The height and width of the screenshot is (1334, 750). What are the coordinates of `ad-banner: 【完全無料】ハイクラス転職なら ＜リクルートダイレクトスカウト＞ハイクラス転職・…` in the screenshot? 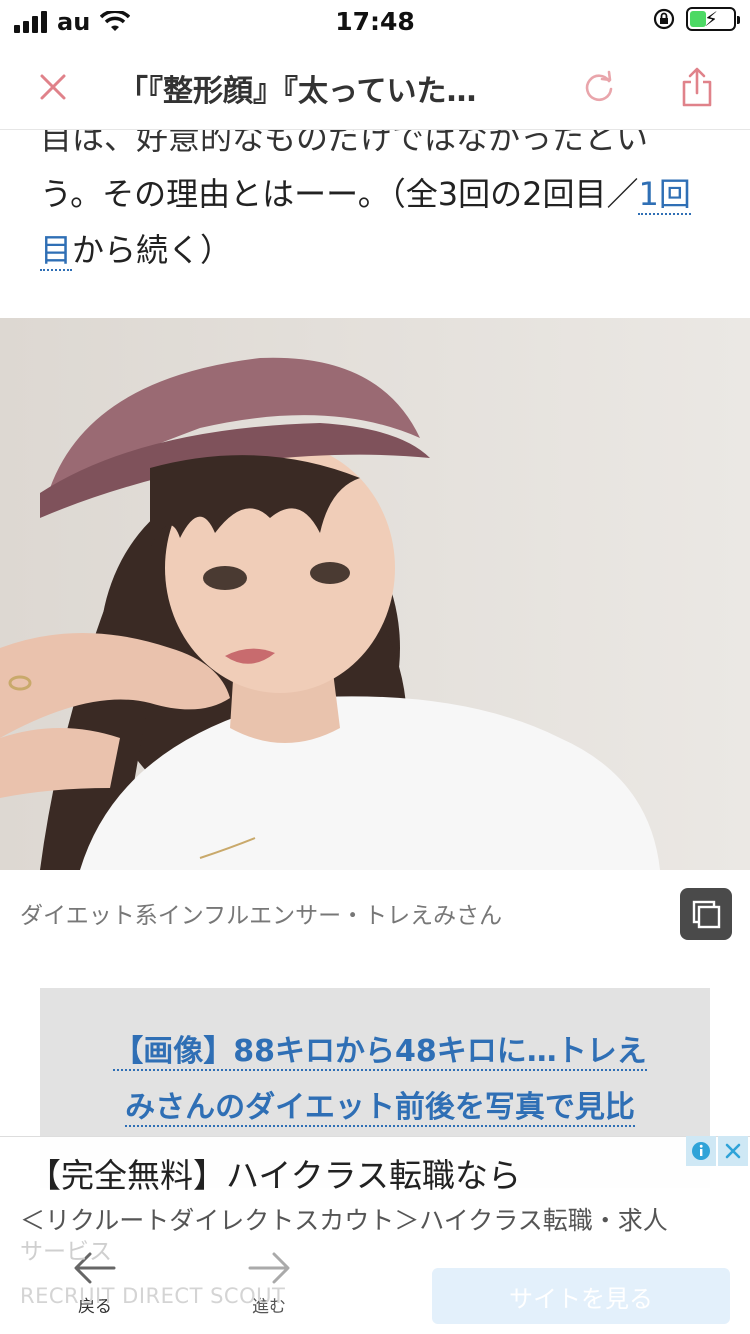 It's located at (375, 1235).